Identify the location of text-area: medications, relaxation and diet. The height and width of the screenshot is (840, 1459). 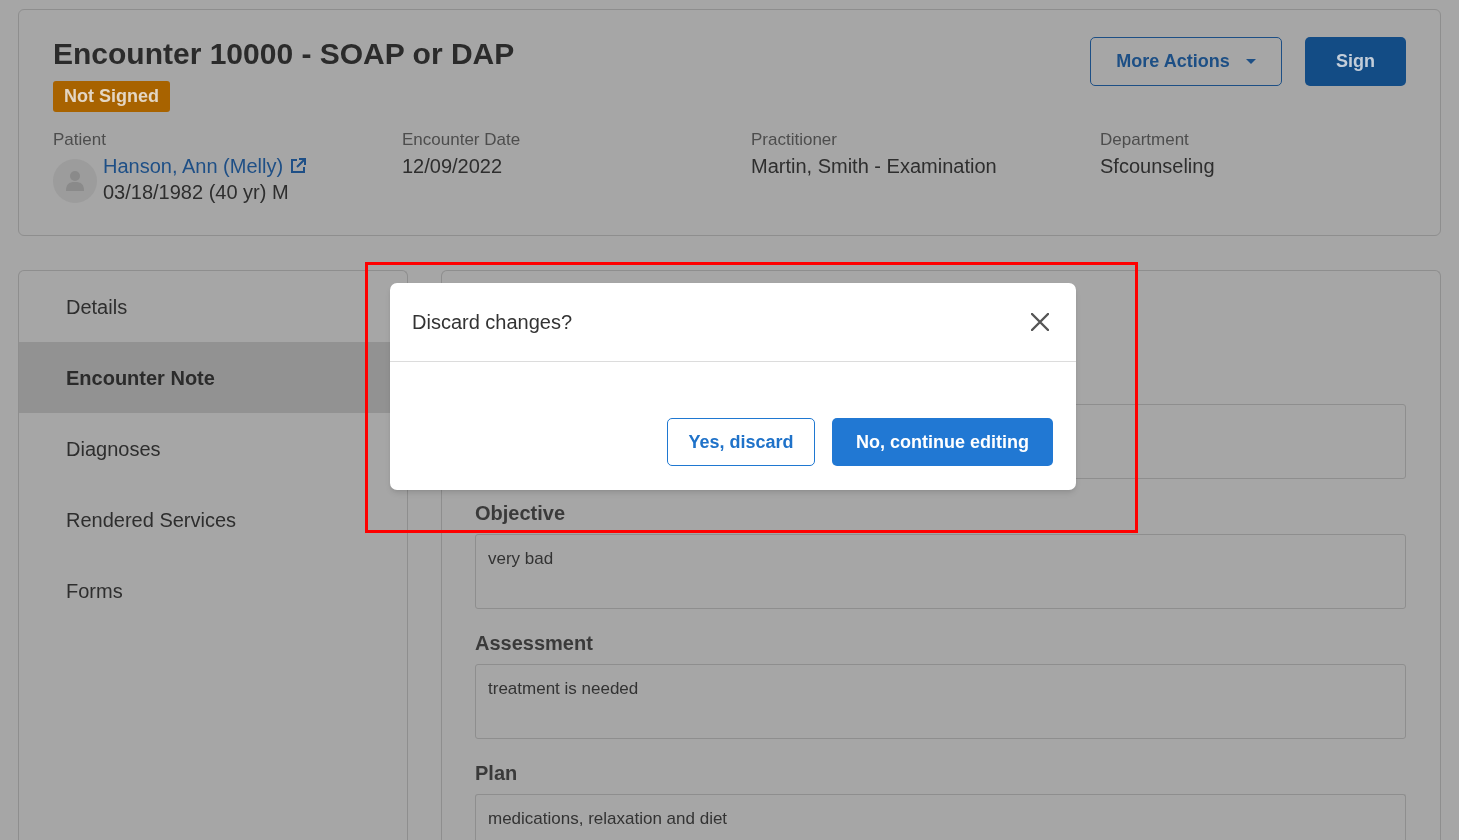
(940, 817).